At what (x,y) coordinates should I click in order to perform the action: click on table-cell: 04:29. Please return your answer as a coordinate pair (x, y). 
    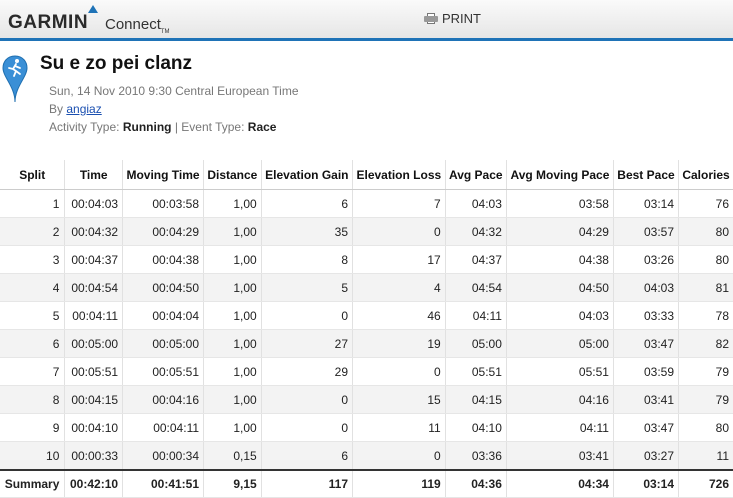
    Looking at the image, I should click on (559, 231).